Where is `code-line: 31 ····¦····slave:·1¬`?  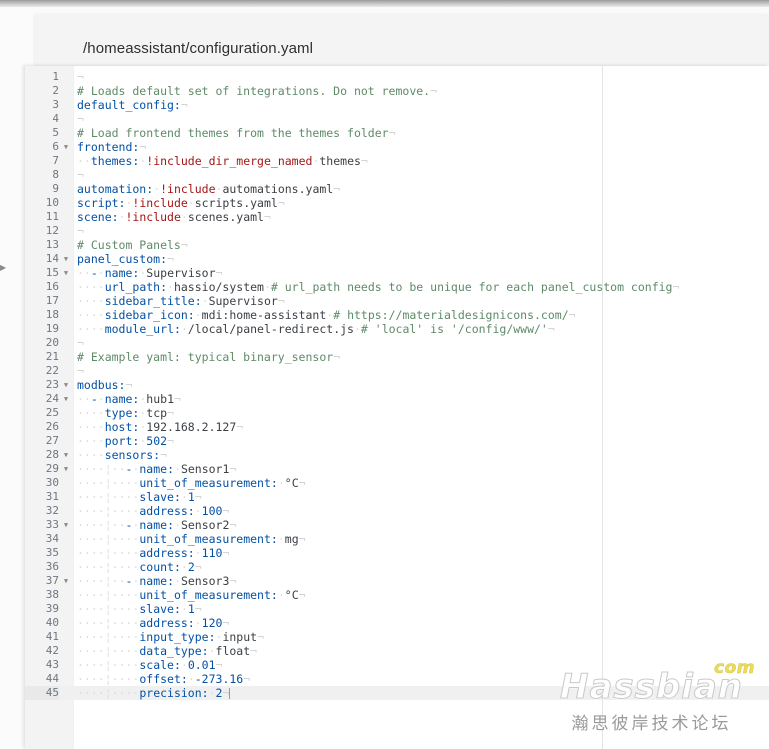
code-line: 31 ····¦····slave:·1¬ is located at coordinates (397, 497).